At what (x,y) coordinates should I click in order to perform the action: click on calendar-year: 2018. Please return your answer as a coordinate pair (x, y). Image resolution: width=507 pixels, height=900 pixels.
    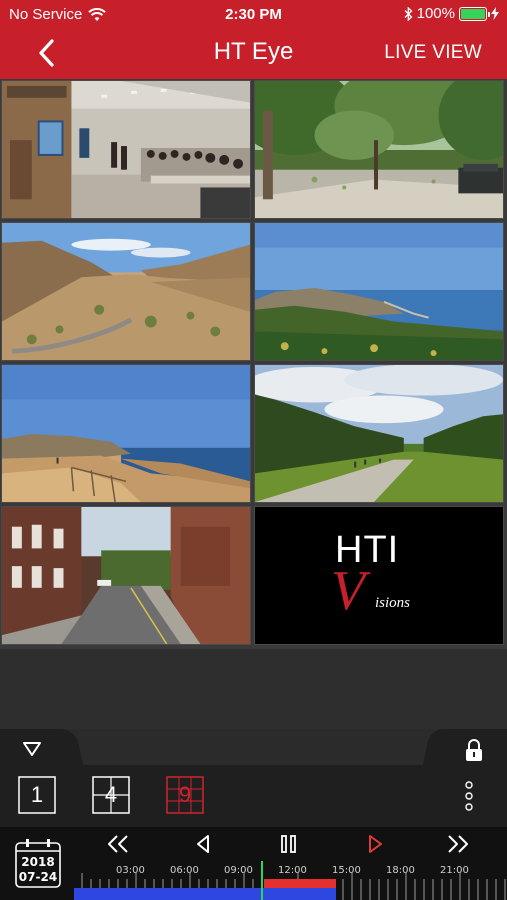
    Looking at the image, I should click on (38, 862).